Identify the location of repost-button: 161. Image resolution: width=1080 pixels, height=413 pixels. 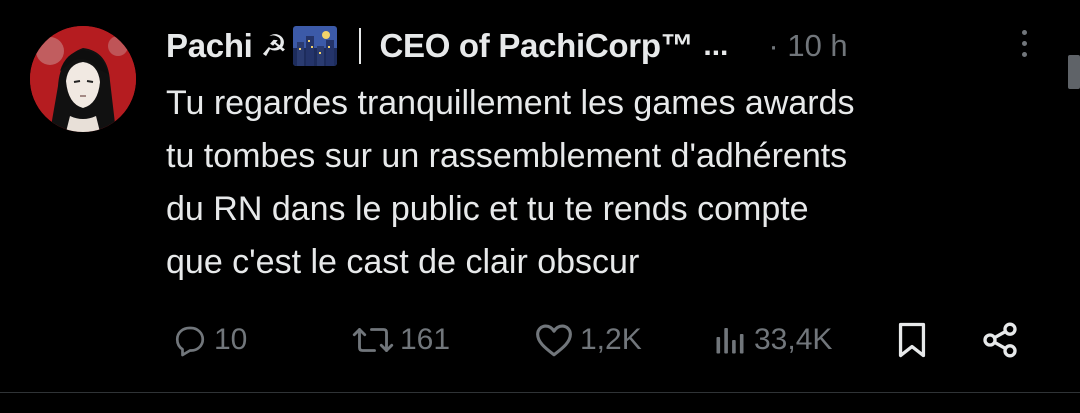
(401, 340).